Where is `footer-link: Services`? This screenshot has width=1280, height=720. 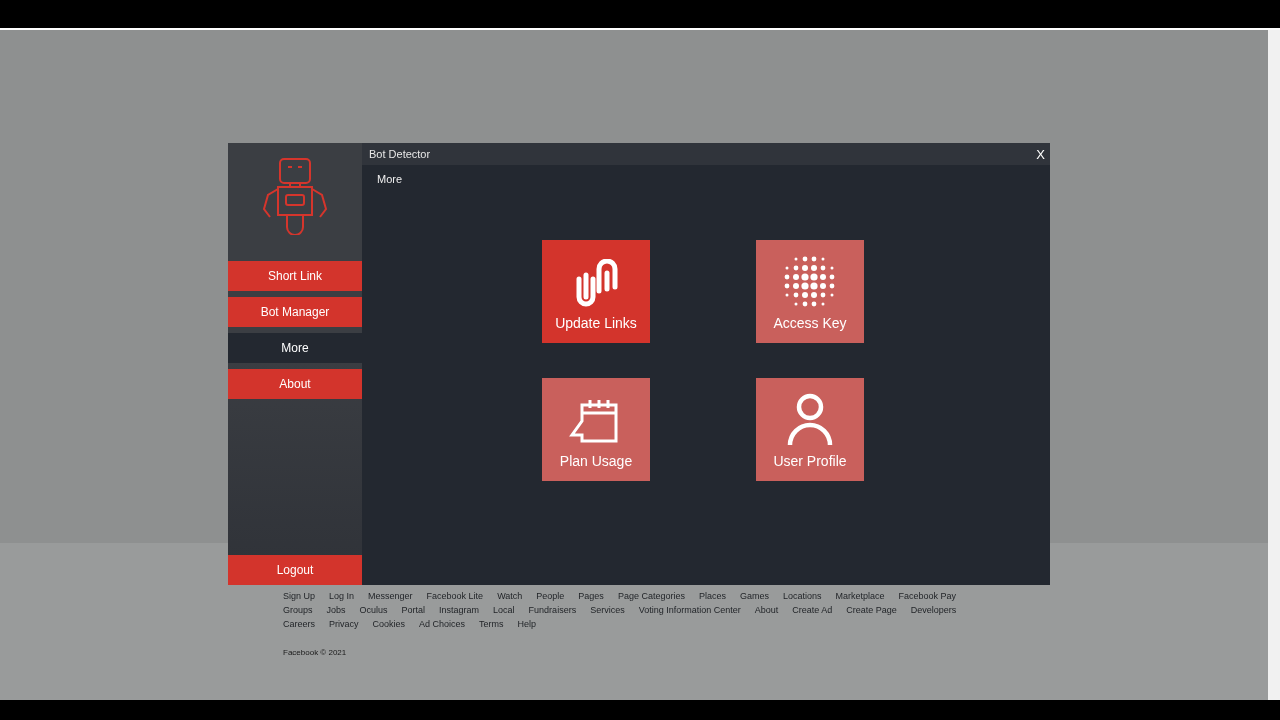 footer-link: Services is located at coordinates (607, 610).